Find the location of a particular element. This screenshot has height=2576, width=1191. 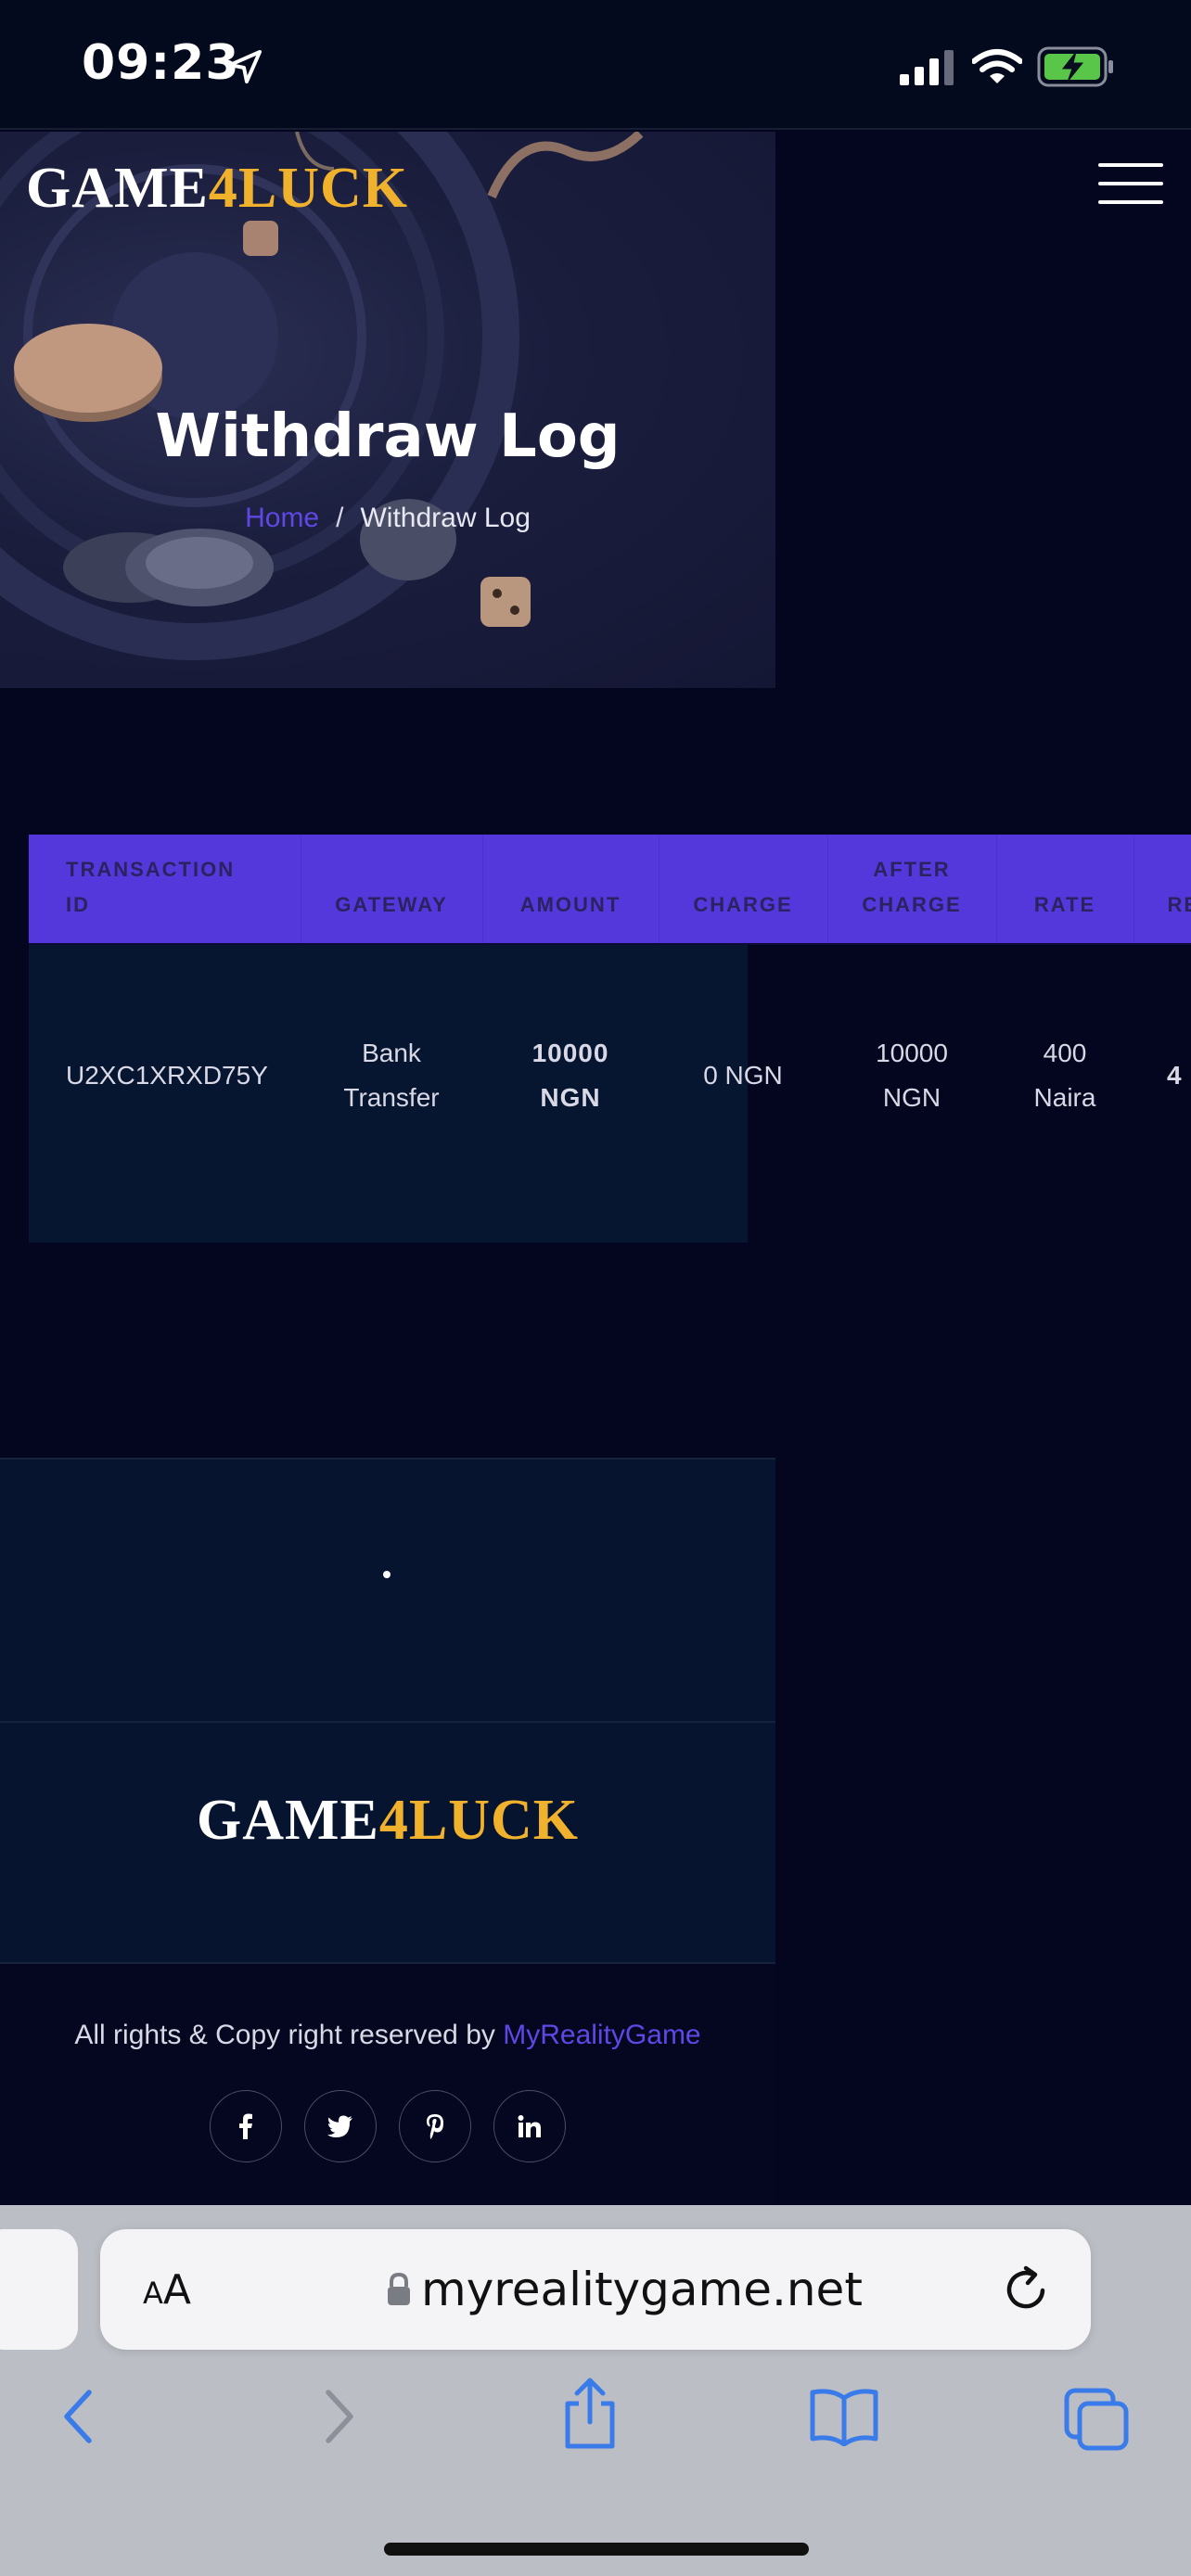

battery-charging-icon is located at coordinates (1075, 66).